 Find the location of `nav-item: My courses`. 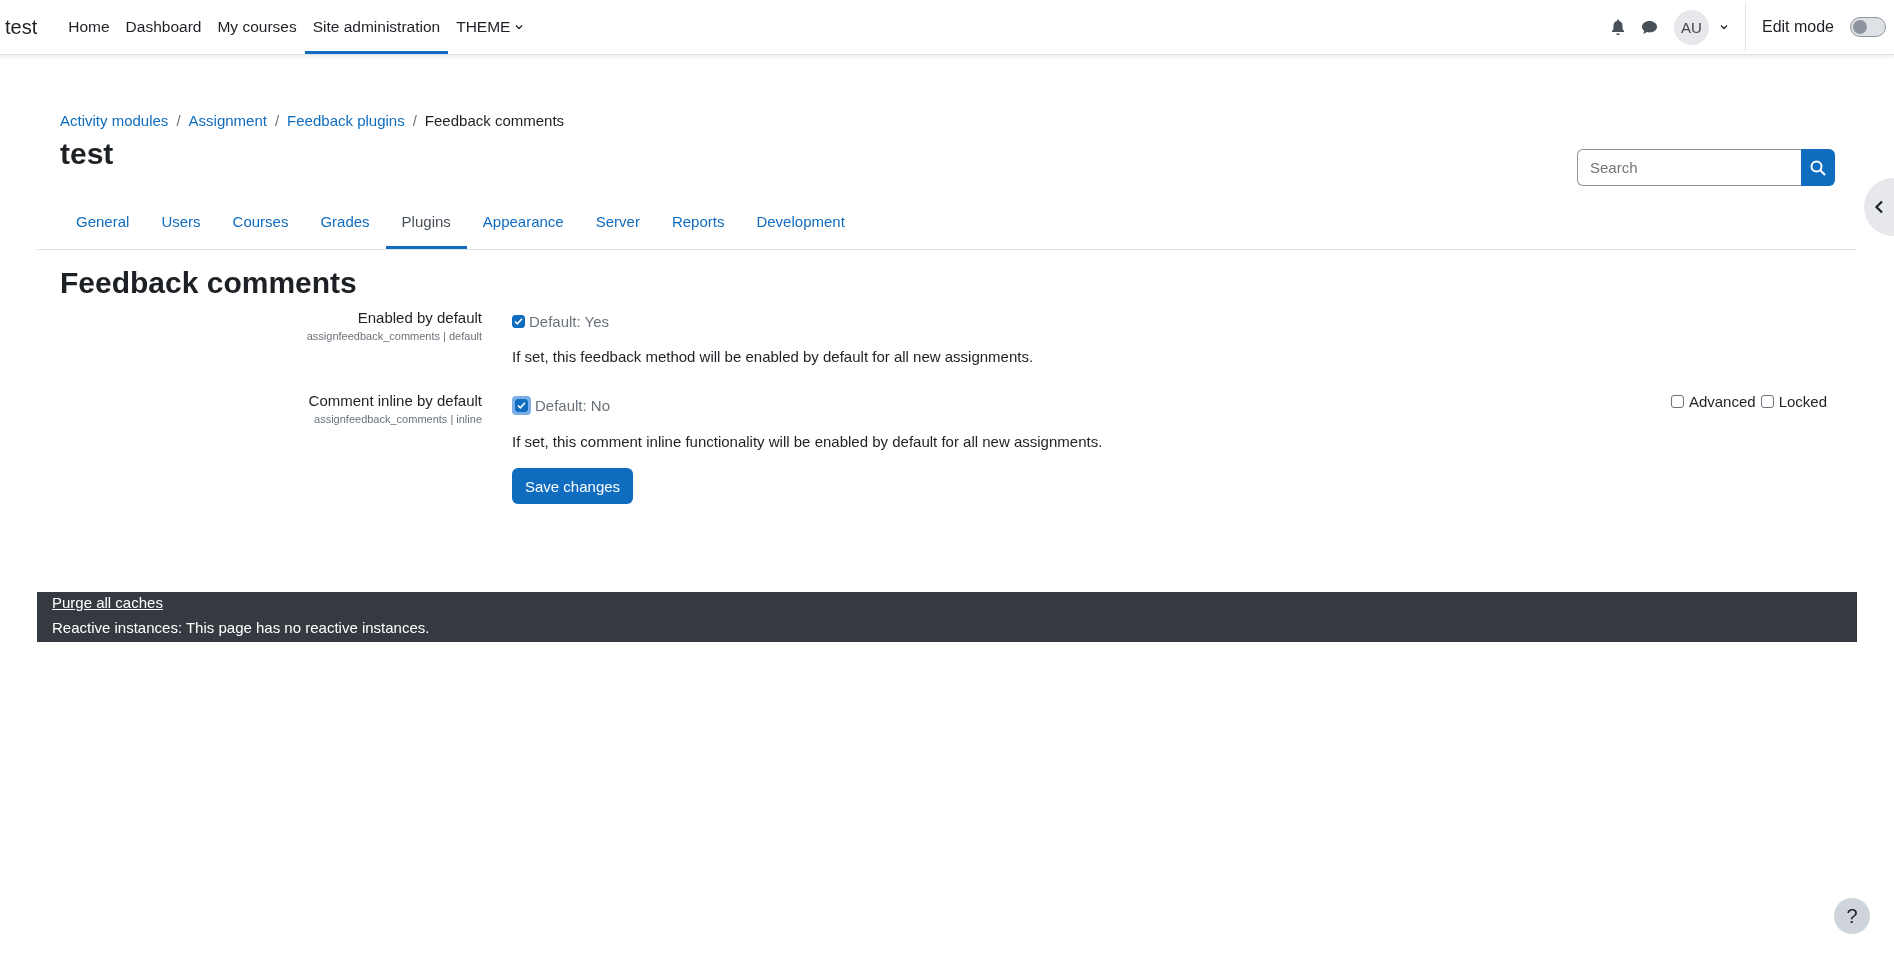

nav-item: My courses is located at coordinates (257, 27).